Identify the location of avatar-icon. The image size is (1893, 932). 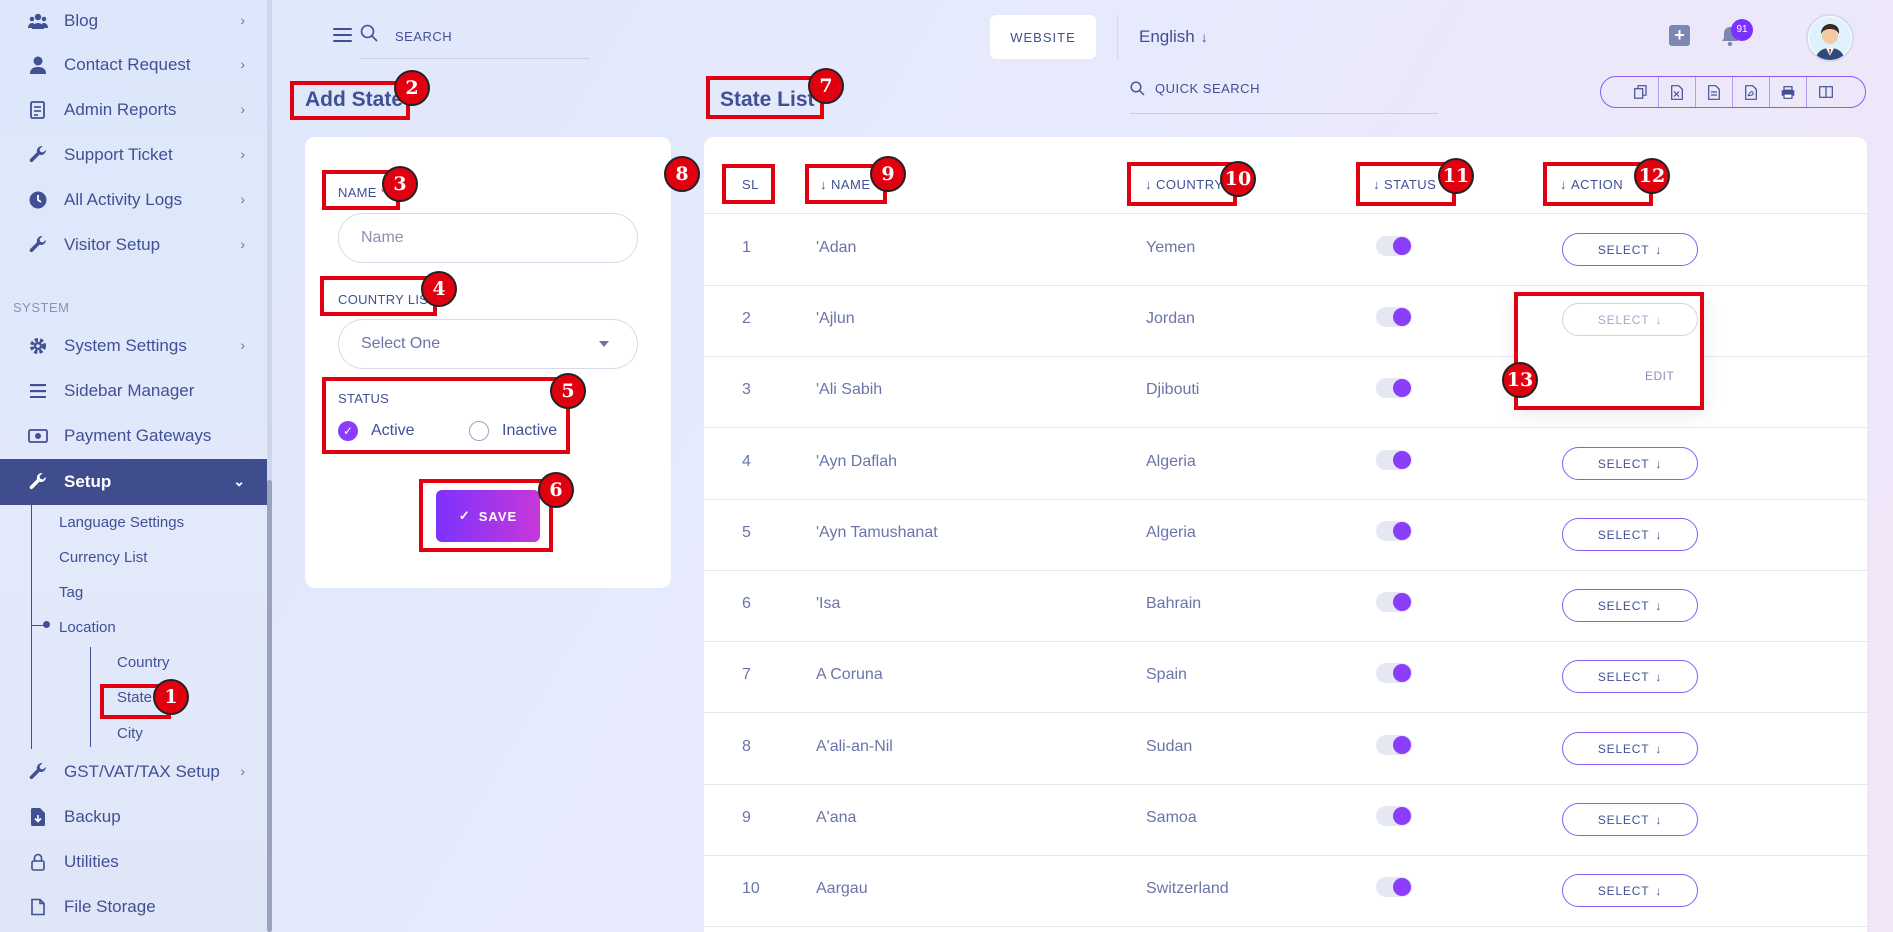
(1830, 38).